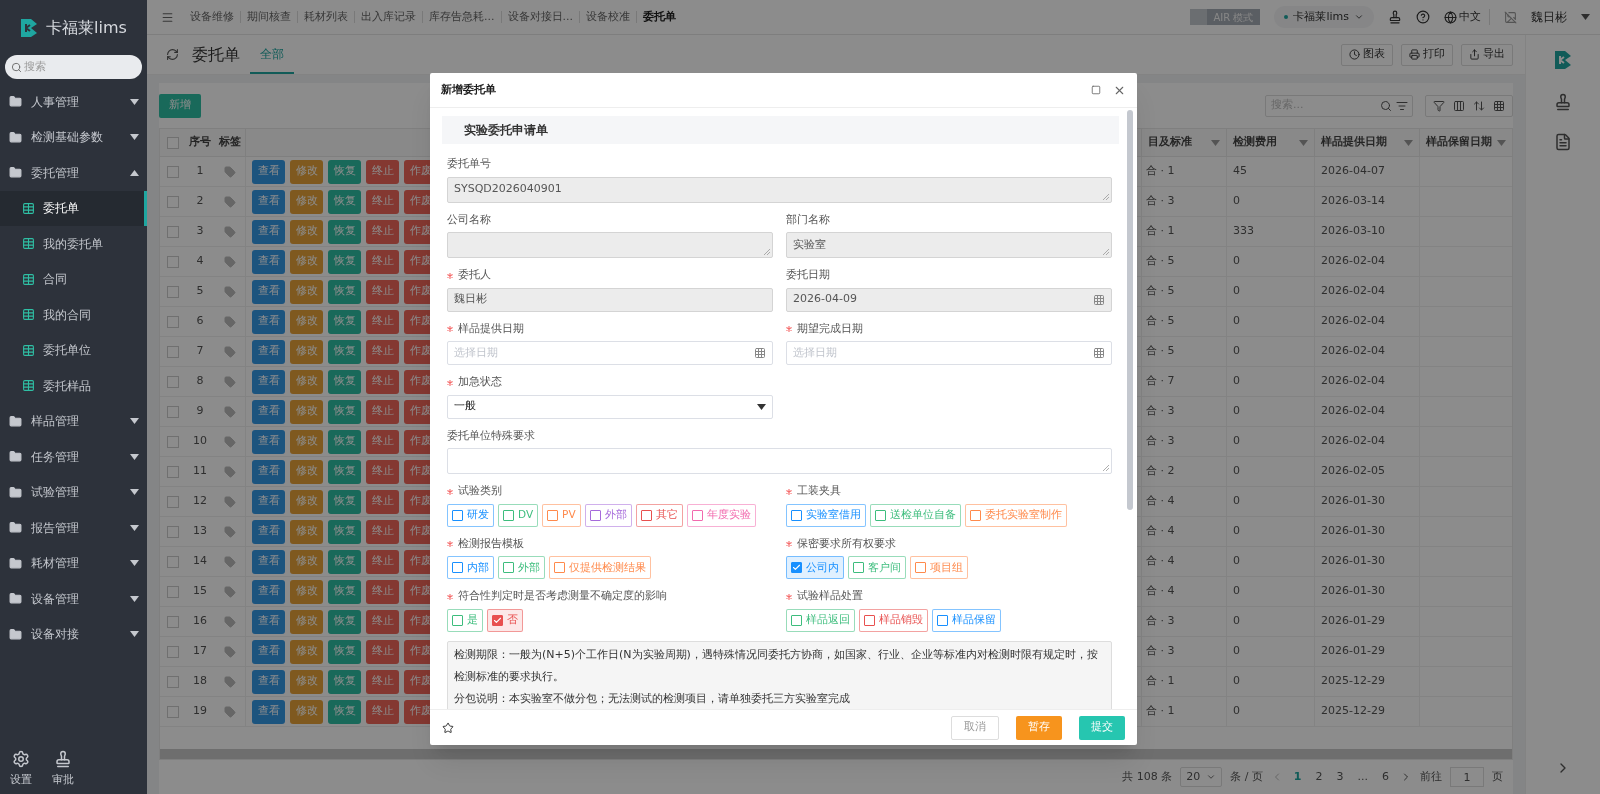 The image size is (1600, 794). I want to click on sidebar-item: 人事管理, so click(73, 102).